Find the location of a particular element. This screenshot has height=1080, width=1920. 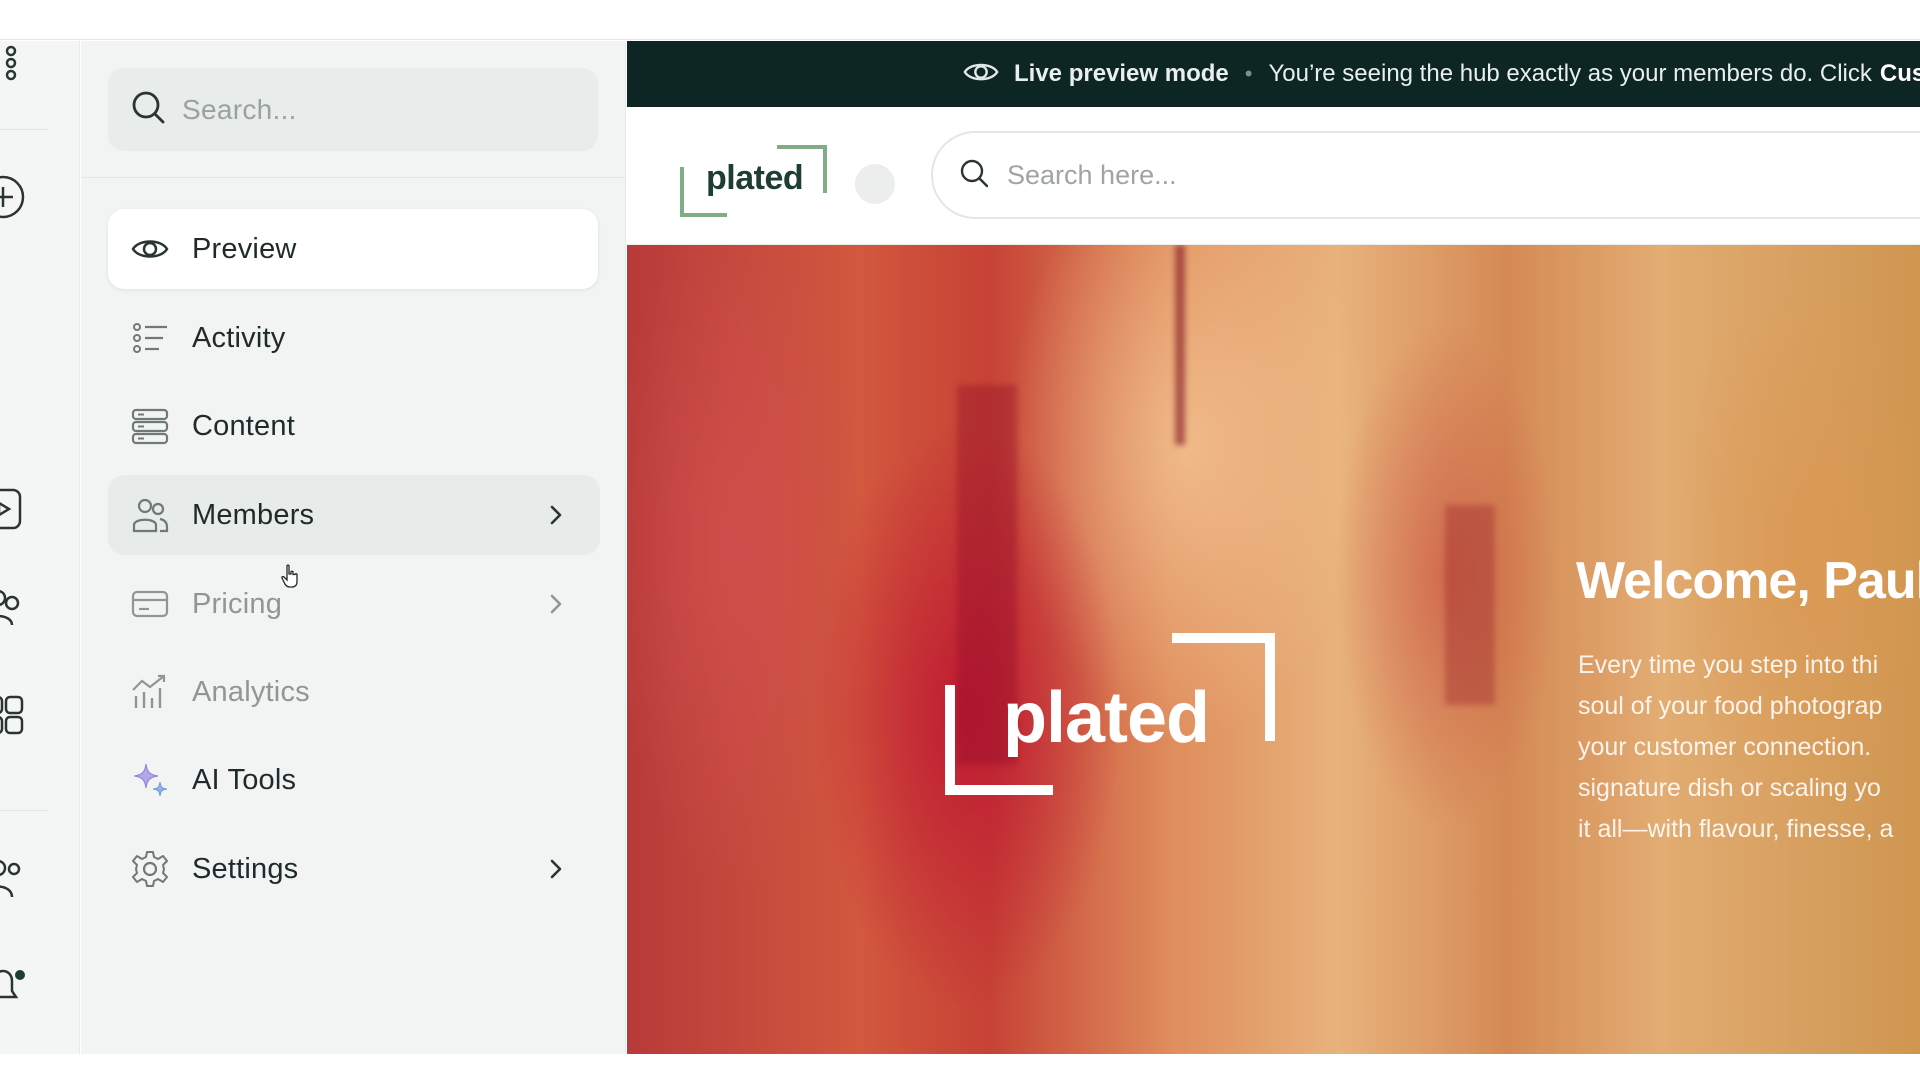

sidebar-item-label: Settings is located at coordinates (245, 868).